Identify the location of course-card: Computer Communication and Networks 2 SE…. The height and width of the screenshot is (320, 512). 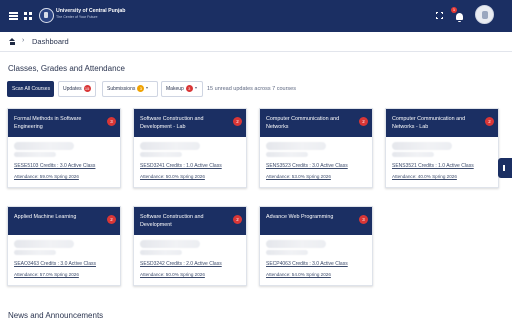
(316, 148).